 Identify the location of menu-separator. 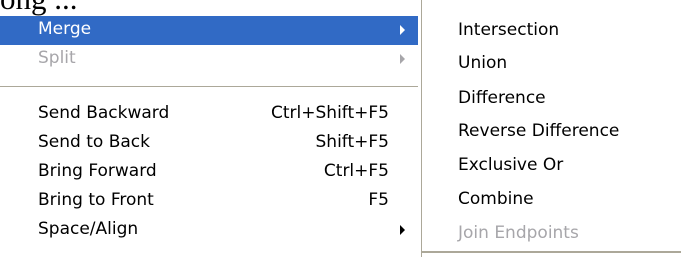
(209, 87).